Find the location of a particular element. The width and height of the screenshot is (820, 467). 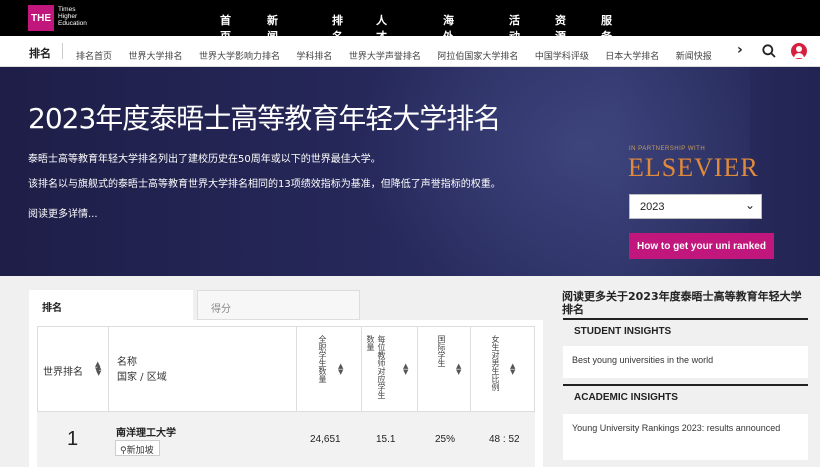

header-name-label: 名称 is located at coordinates (127, 362).